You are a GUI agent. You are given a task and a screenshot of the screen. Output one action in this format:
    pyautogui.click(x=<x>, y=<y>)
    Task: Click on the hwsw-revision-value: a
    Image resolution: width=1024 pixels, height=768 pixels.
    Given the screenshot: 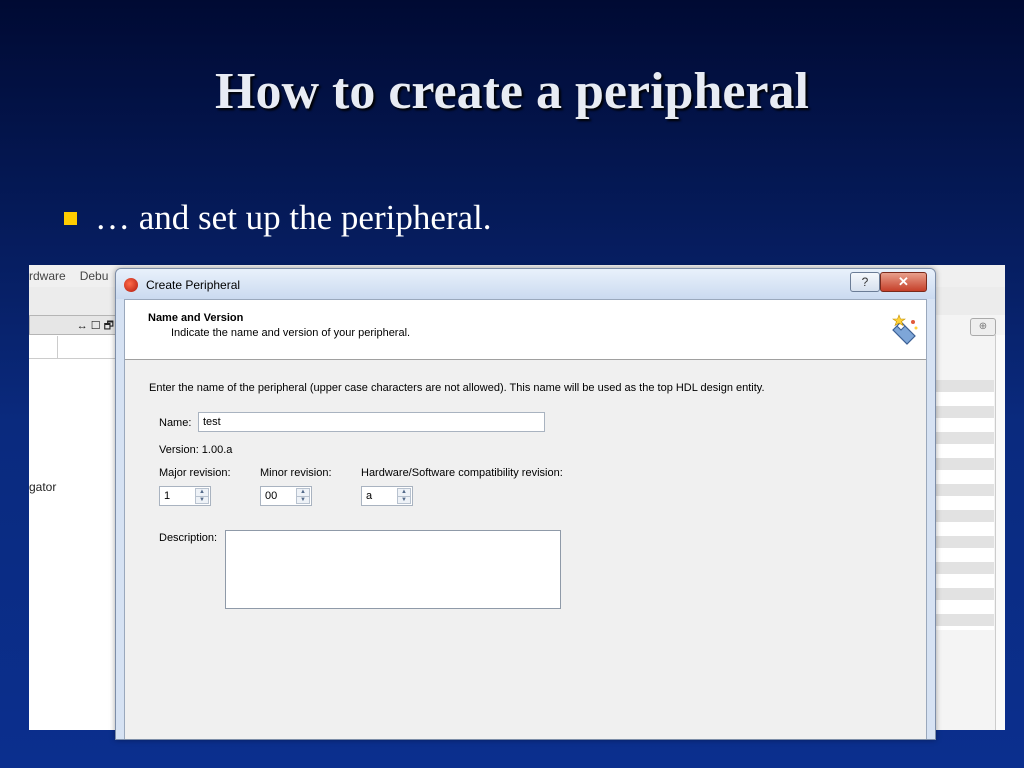 What is the action you would take?
    pyautogui.click(x=369, y=496)
    